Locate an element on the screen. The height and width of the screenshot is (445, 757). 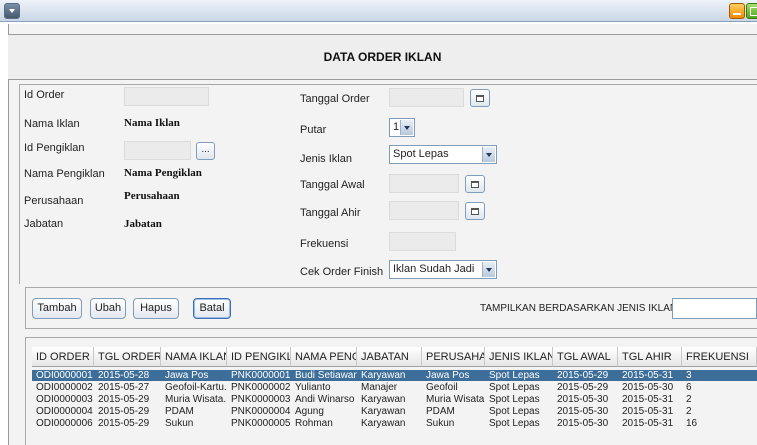
tanggal-awal-calendar-button is located at coordinates (475, 184).